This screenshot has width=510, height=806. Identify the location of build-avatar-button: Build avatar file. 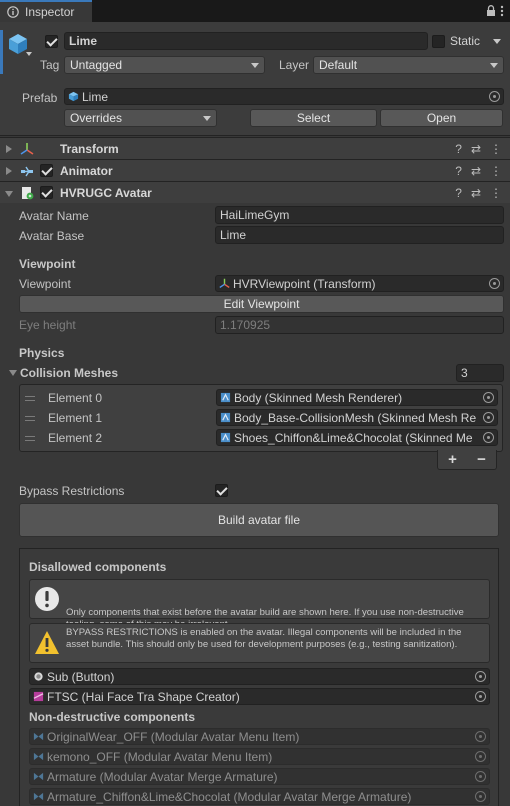
(259, 520).